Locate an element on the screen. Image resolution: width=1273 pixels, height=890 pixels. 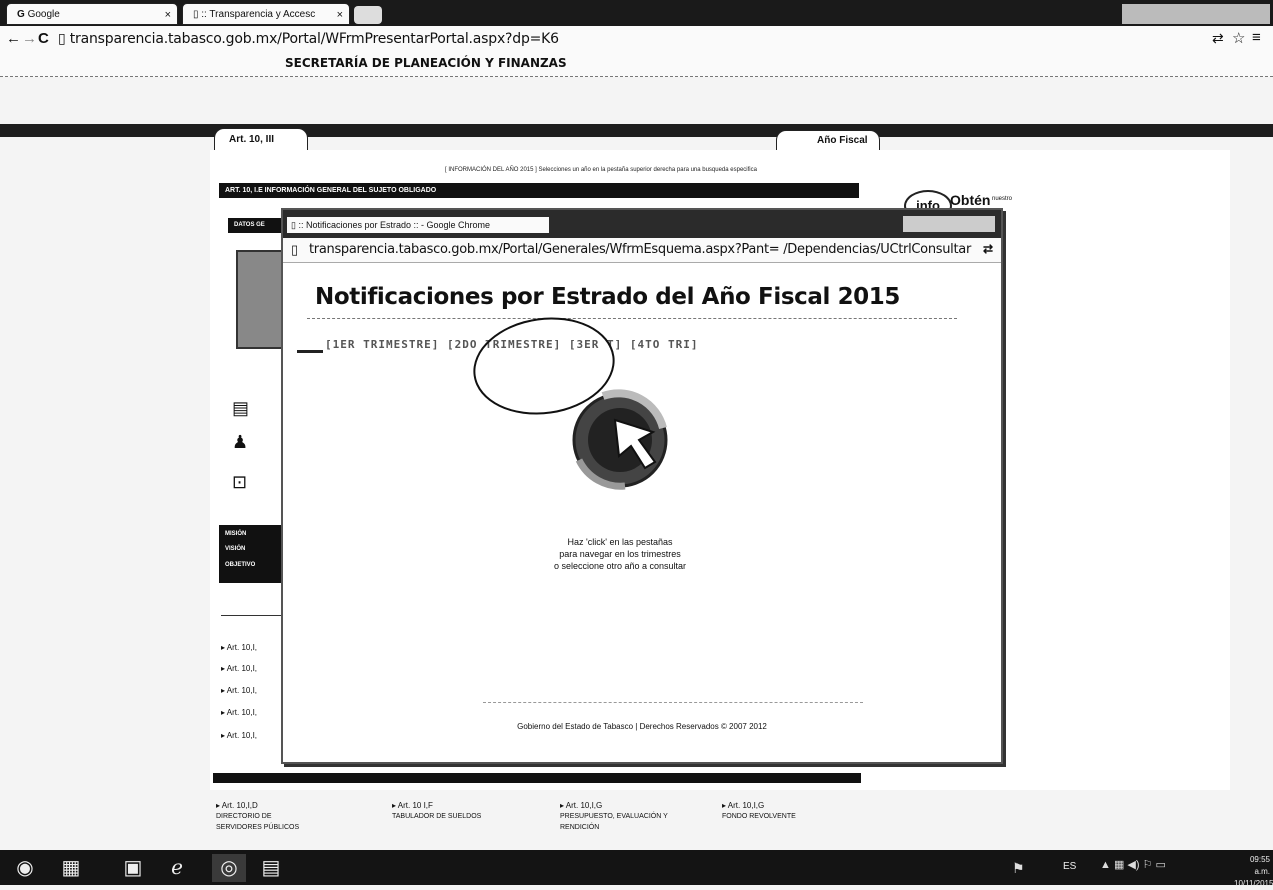
ie-icon: ℯ is located at coordinates (177, 868).